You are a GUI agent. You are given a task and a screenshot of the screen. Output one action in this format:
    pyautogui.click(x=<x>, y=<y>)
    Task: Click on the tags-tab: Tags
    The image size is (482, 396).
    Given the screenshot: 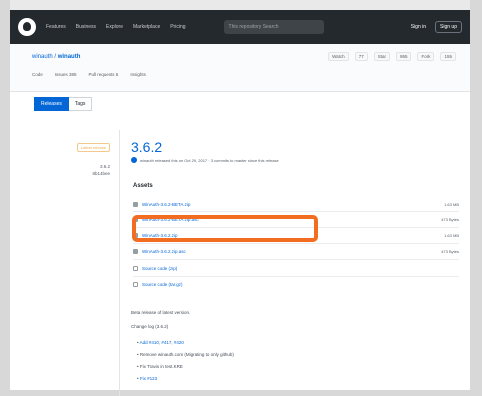 What is the action you would take?
    pyautogui.click(x=80, y=104)
    